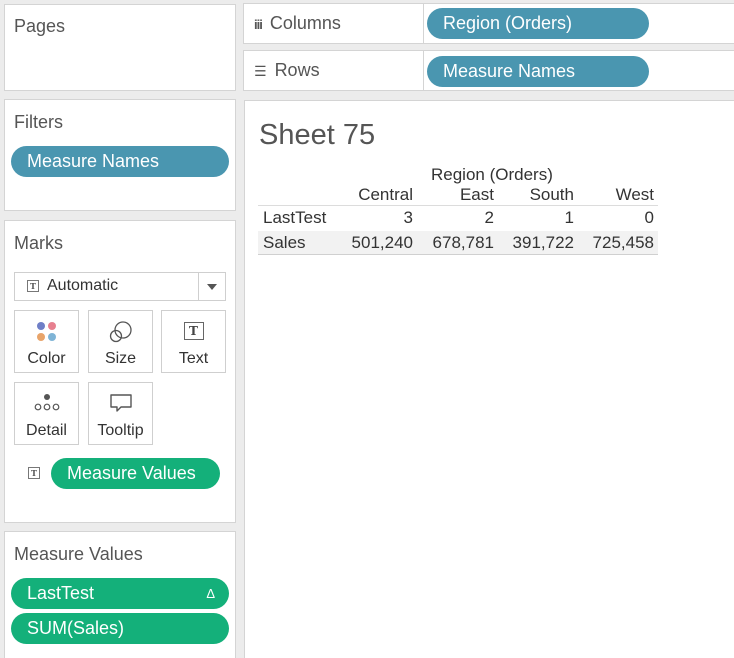 This screenshot has height=658, width=734. I want to click on table-cell: 678,781, so click(463, 242).